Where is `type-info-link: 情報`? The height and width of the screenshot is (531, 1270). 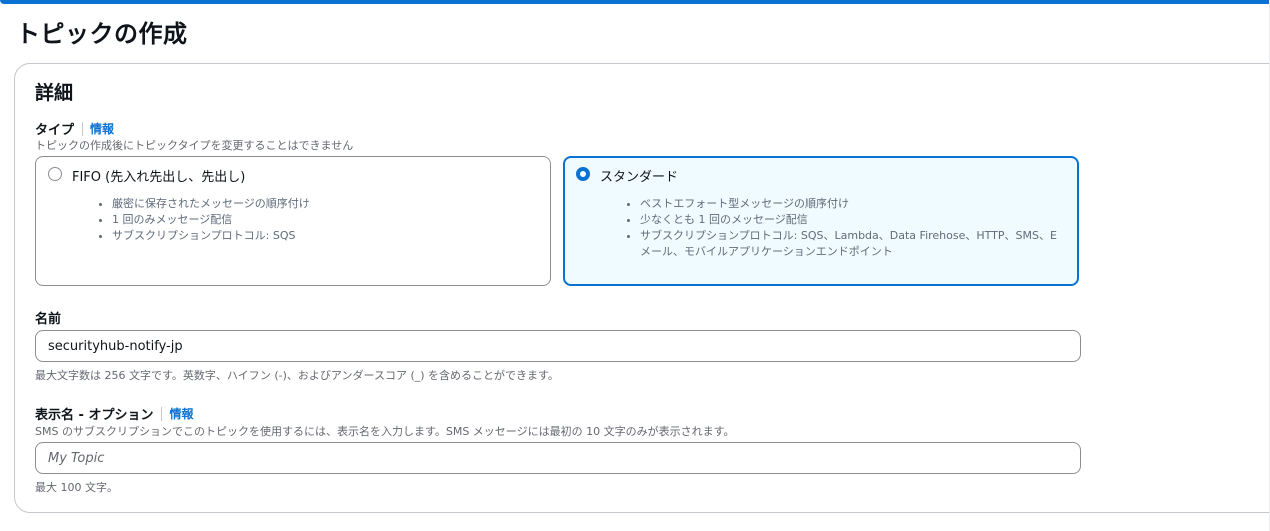 type-info-link: 情報 is located at coordinates (102, 128).